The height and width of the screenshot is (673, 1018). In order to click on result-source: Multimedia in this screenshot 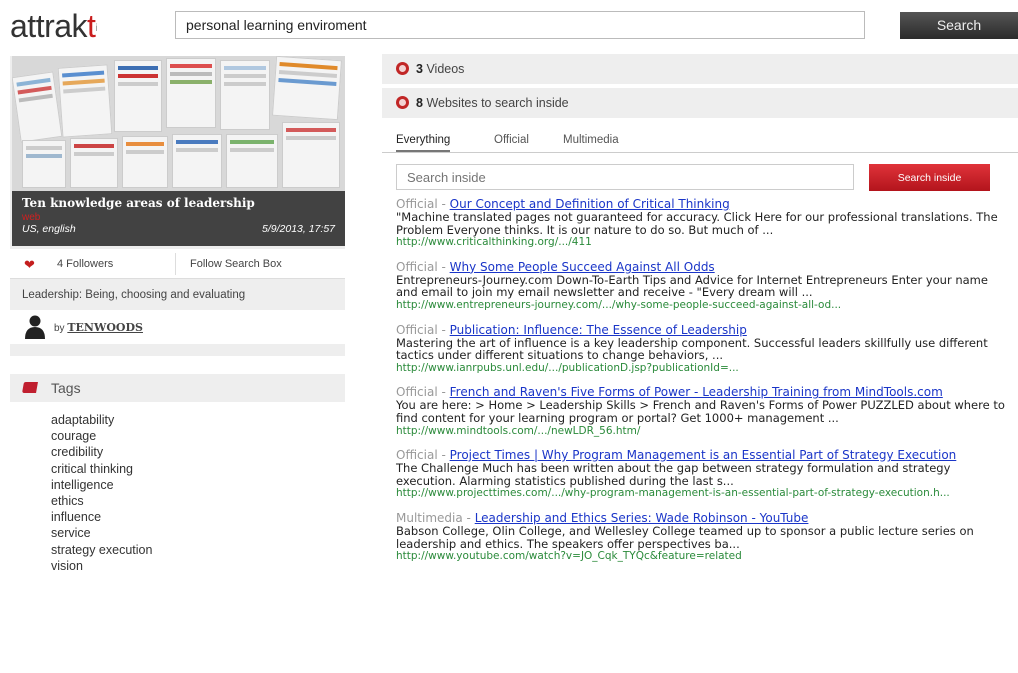, I will do `click(429, 517)`.